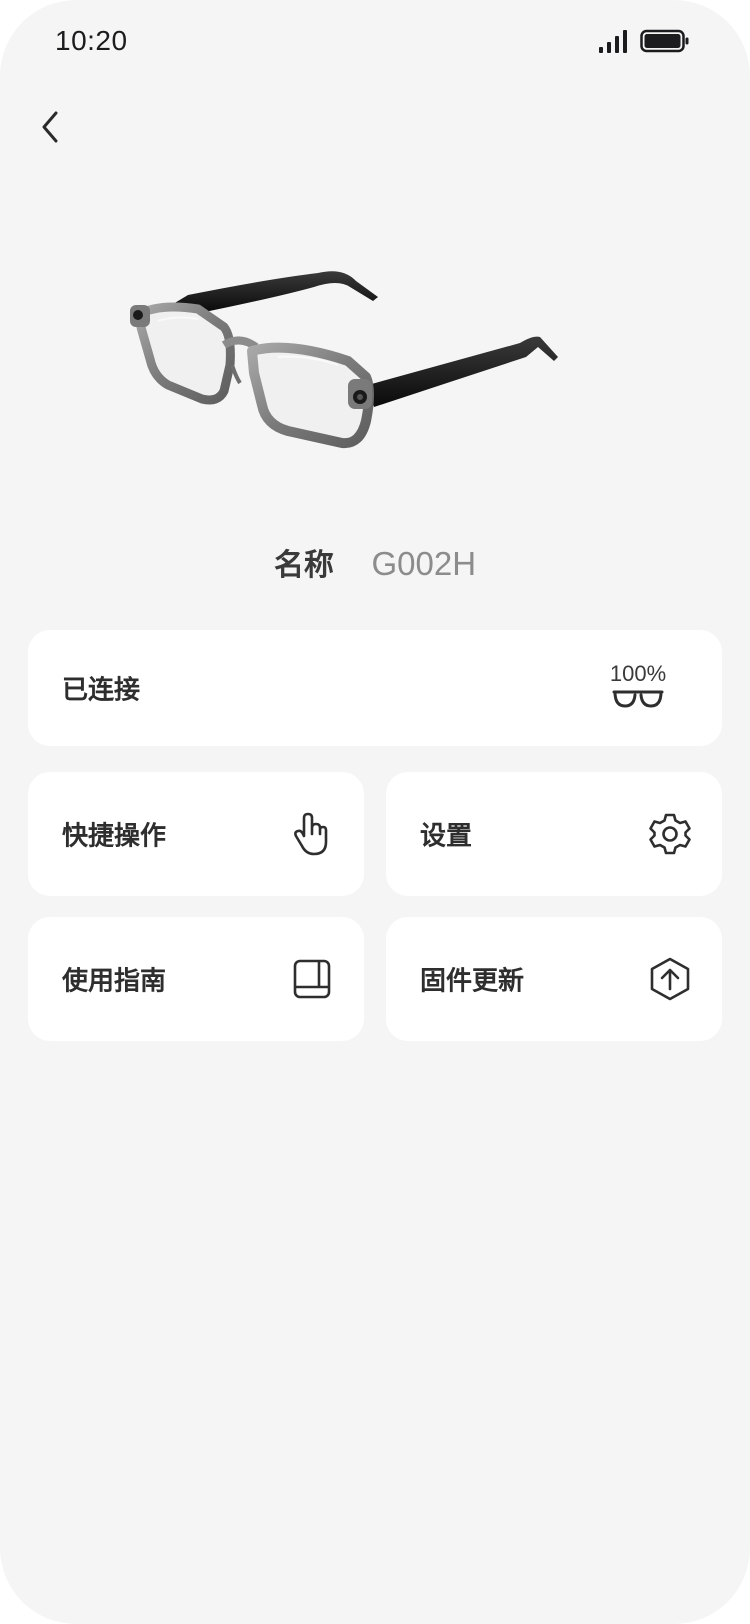 This screenshot has height=1624, width=750. What do you see at coordinates (472, 981) in the screenshot?
I see `firmware-update-label: 固件更新` at bounding box center [472, 981].